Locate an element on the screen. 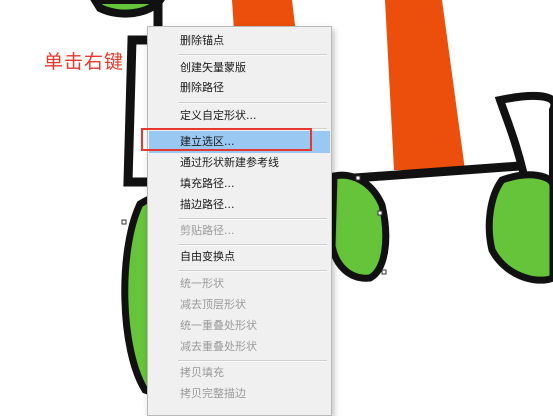  menu-item-free-transform-points: 自由变换点 is located at coordinates (239, 257).